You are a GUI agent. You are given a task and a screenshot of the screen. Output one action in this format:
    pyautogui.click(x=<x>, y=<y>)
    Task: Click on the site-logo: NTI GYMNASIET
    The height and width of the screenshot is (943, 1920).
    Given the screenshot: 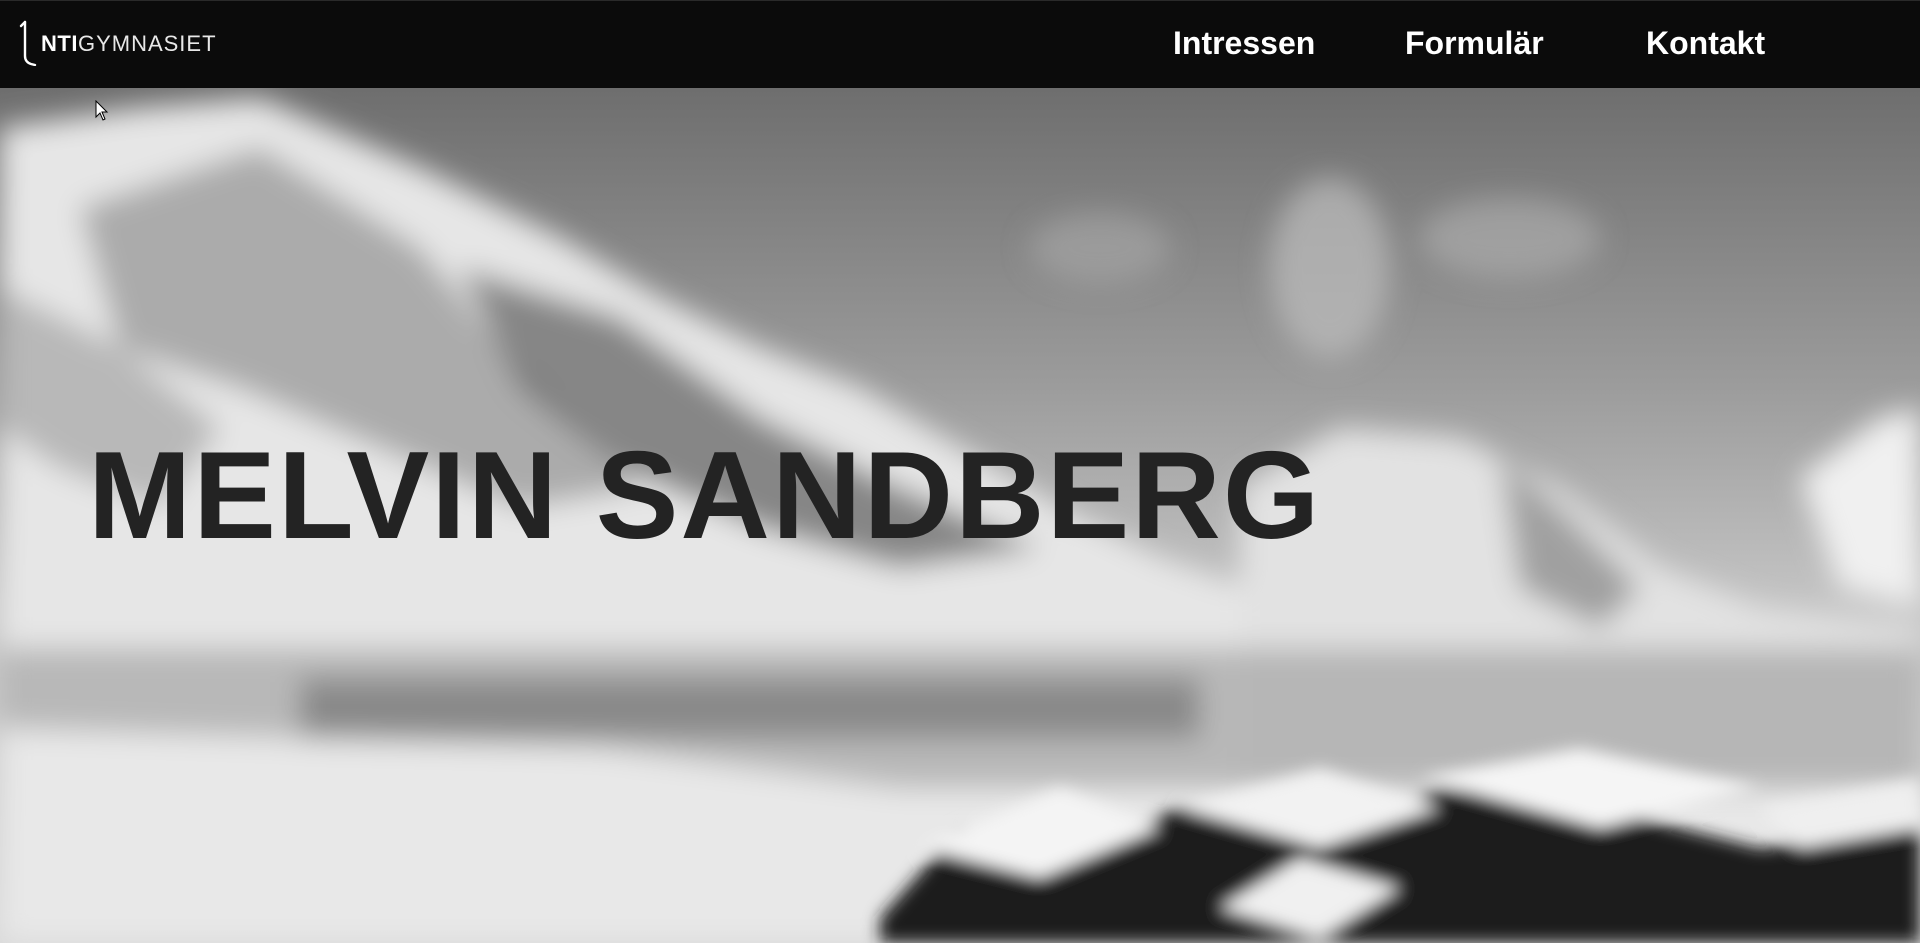 What is the action you would take?
    pyautogui.click(x=118, y=43)
    